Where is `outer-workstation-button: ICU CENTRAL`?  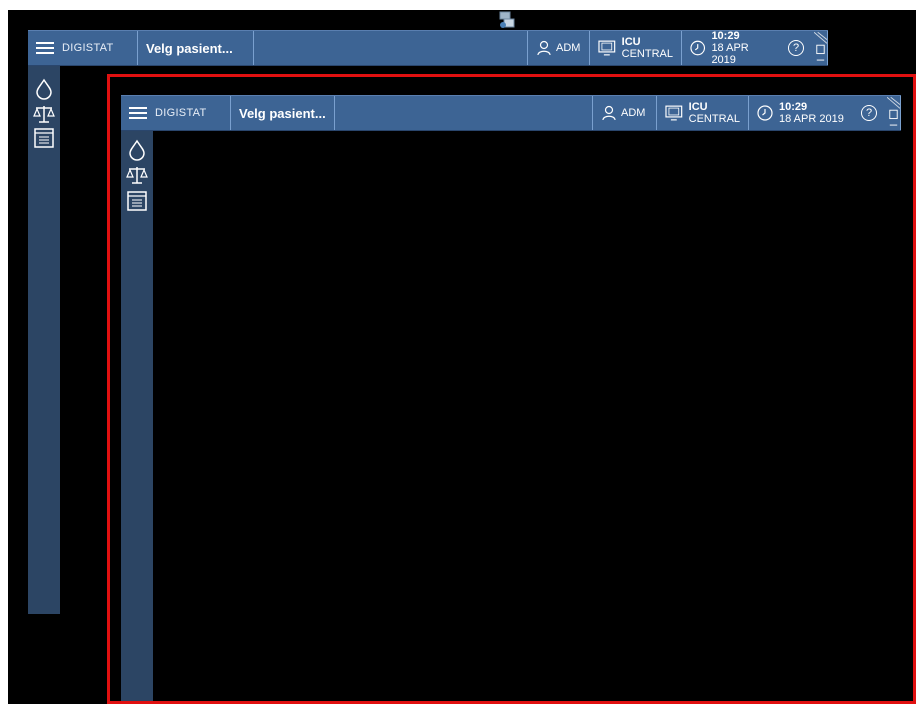
outer-workstation-button: ICU CENTRAL is located at coordinates (636, 48).